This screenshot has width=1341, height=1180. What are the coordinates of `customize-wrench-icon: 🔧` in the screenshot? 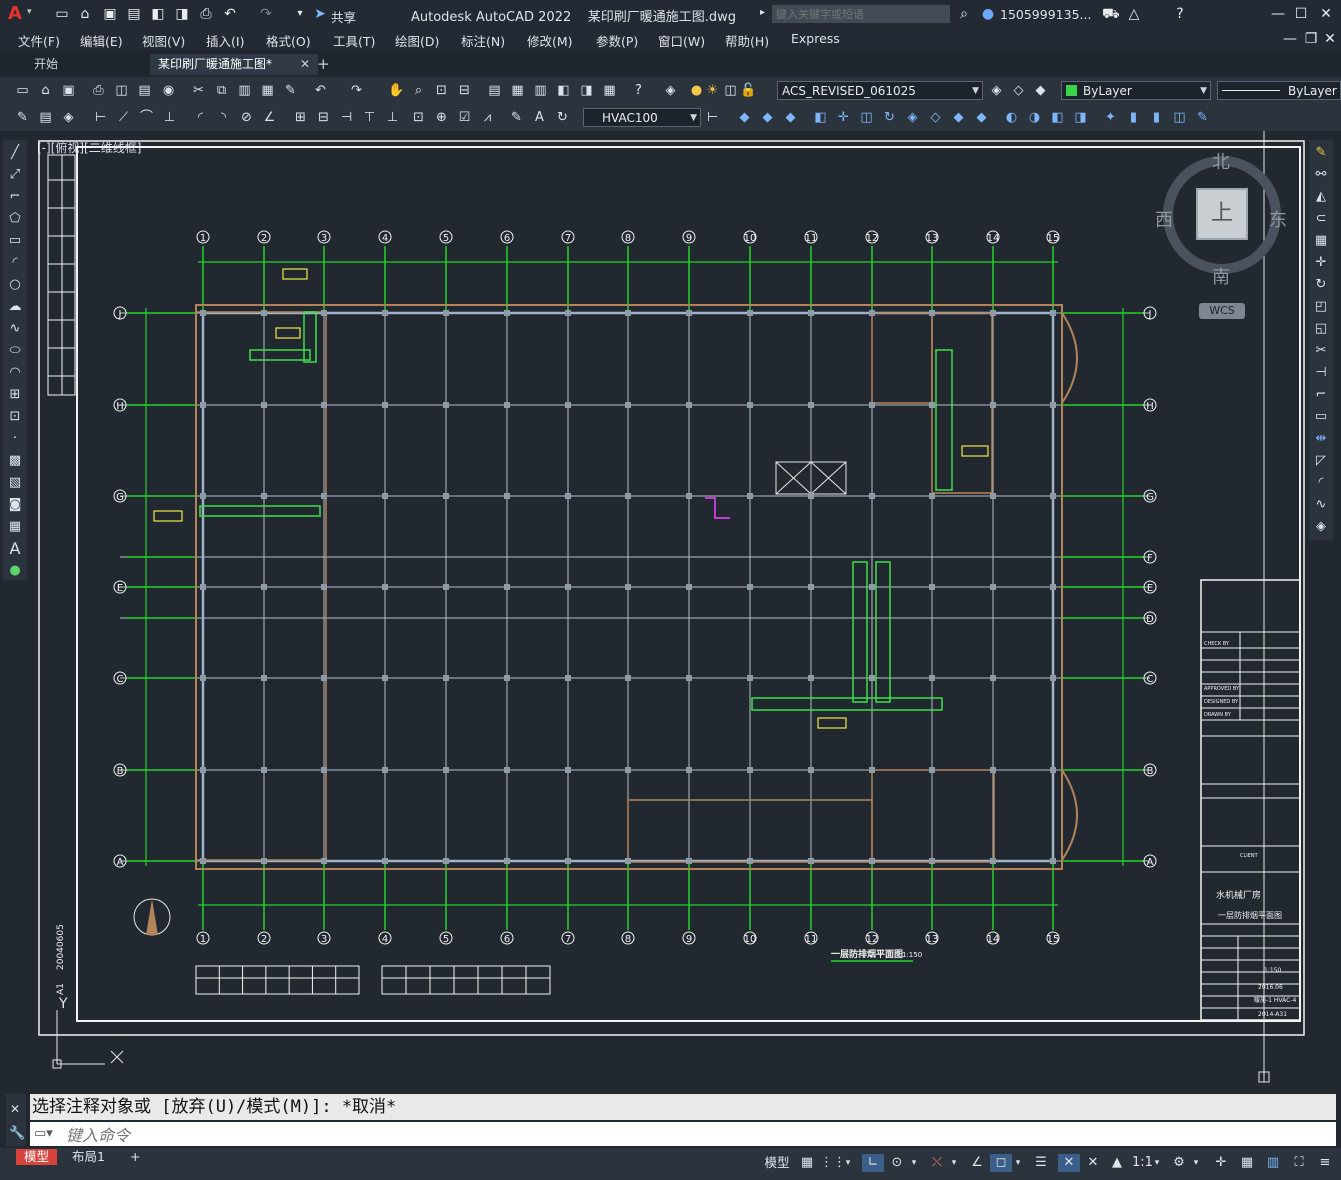 It's located at (17, 1133).